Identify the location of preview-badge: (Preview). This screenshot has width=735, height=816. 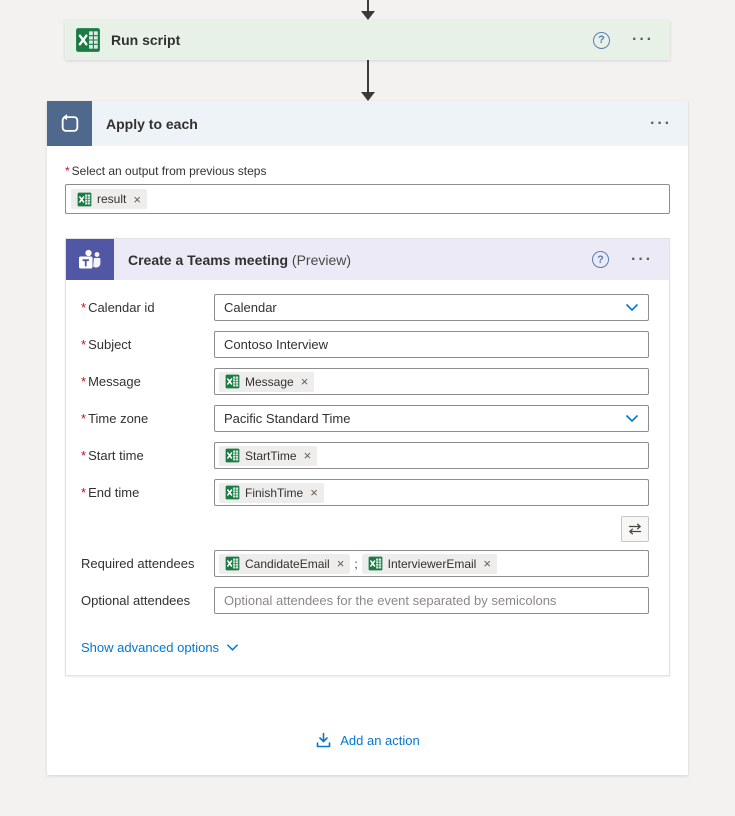
(321, 259).